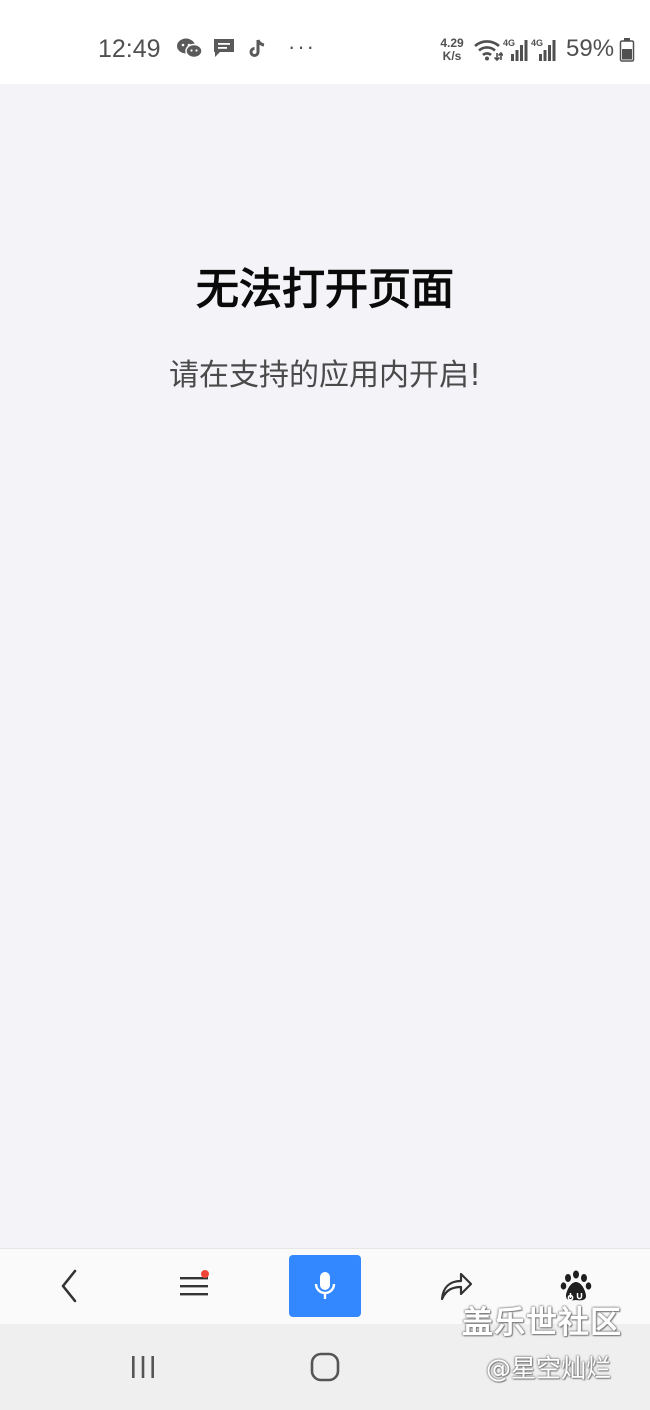 The height and width of the screenshot is (1410, 650). What do you see at coordinates (509, 43) in the screenshot?
I see `signal-label-sim1: 4G` at bounding box center [509, 43].